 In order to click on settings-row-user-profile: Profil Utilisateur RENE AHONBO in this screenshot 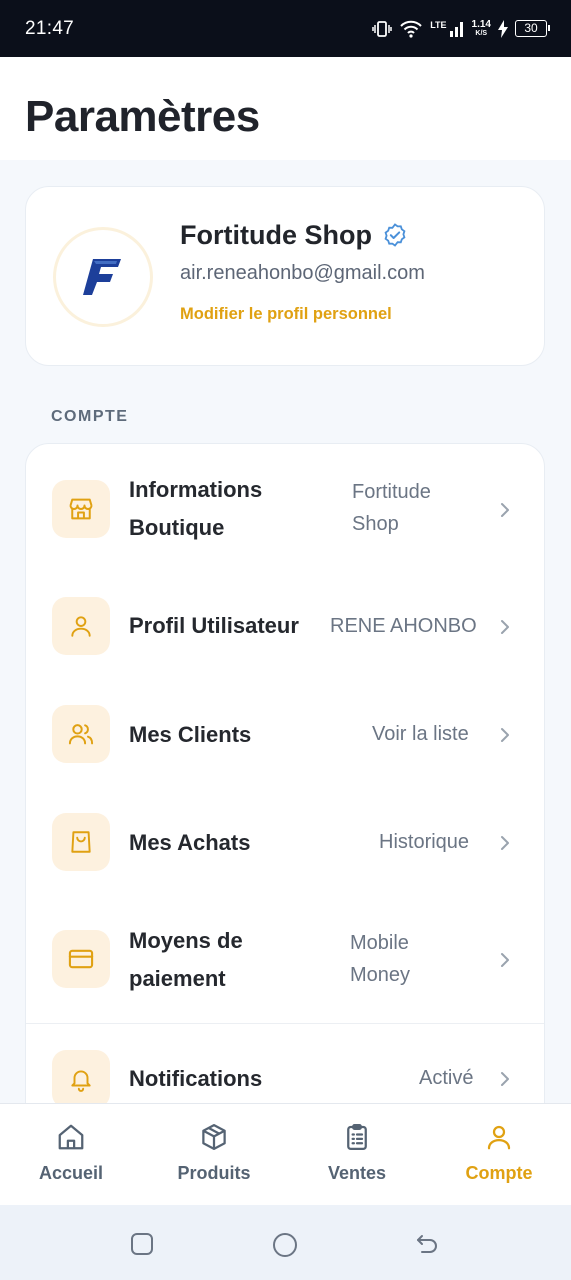, I will do `click(285, 624)`.